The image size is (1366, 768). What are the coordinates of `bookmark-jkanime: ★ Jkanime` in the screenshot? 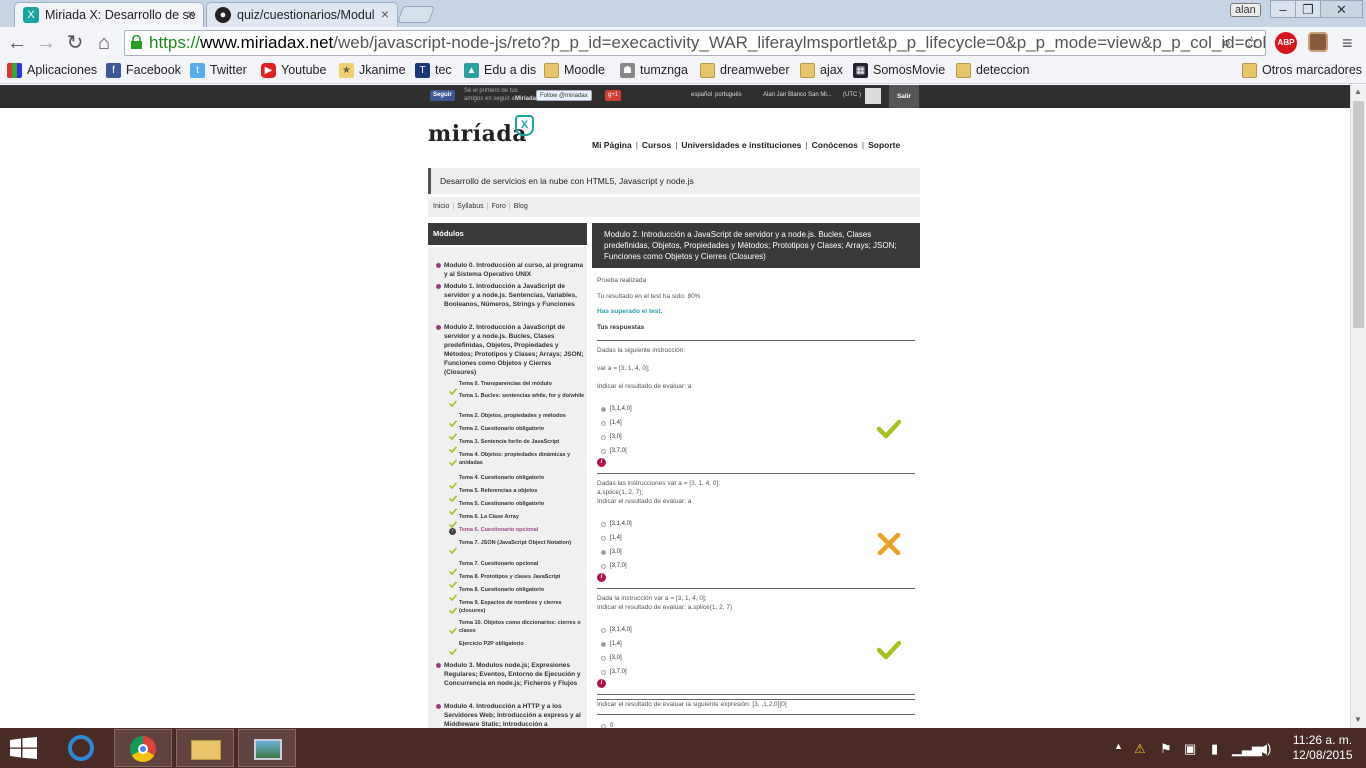 It's located at (372, 70).